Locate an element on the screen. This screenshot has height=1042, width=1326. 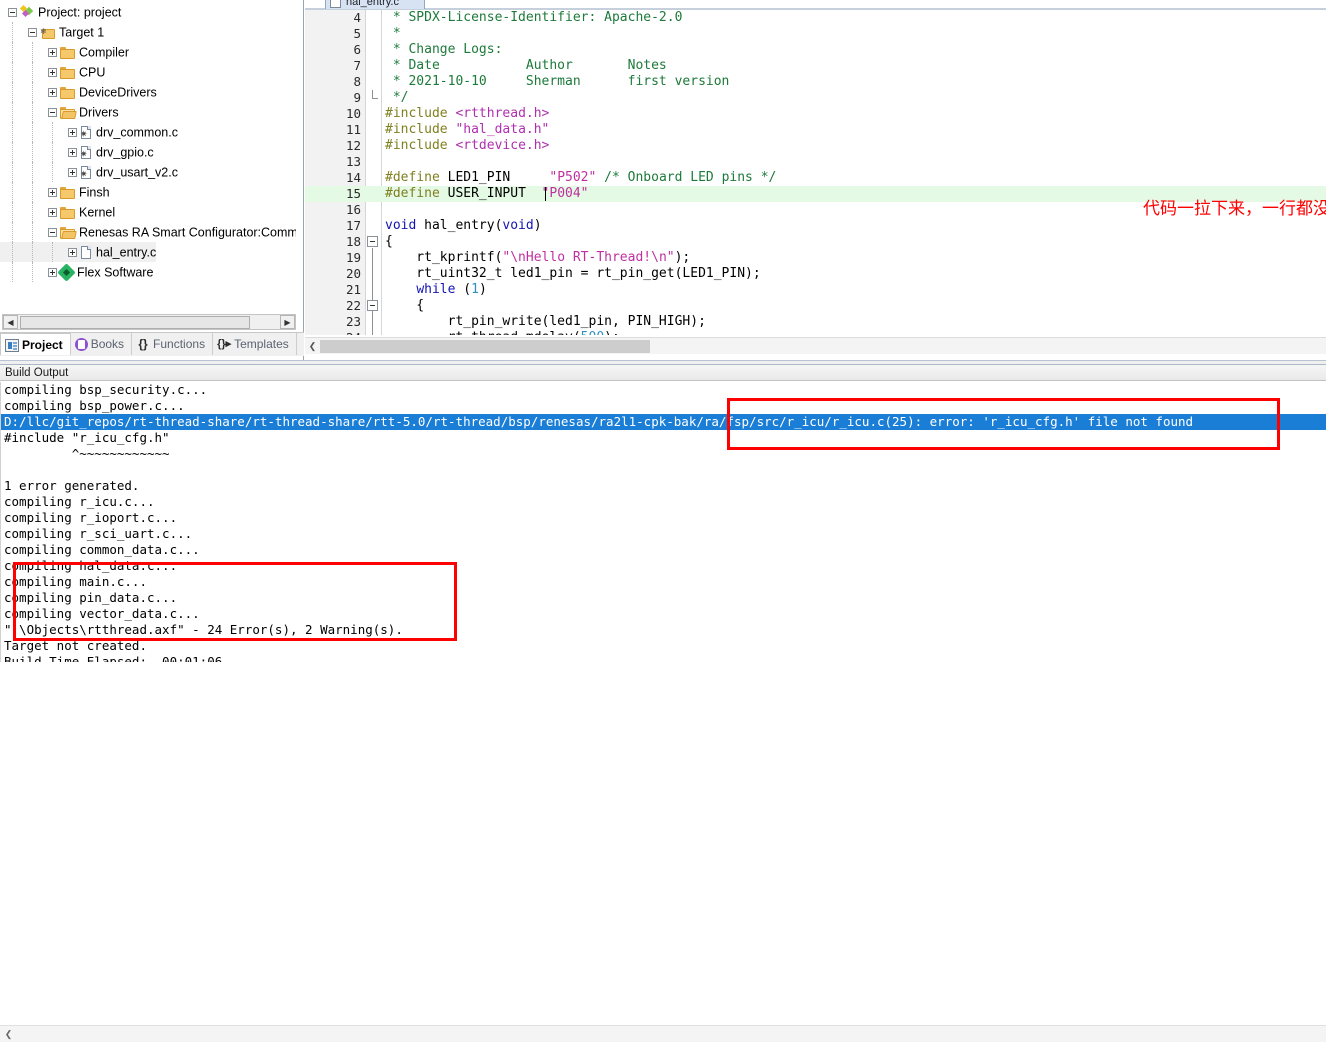
code-text: #include <rtthread.h> is located at coordinates (467, 113).